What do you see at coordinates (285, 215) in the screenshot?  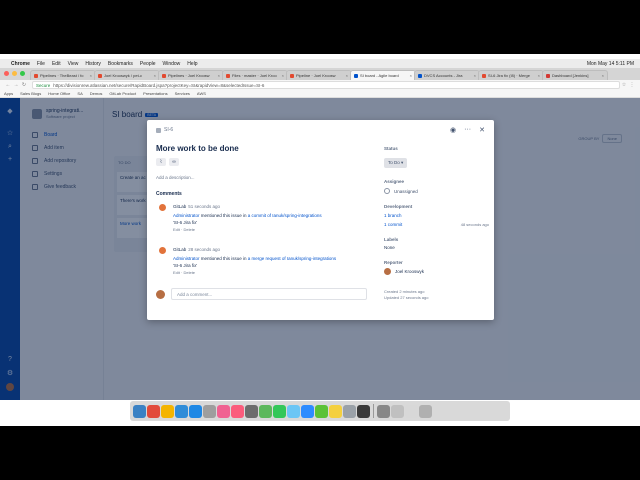 I see `commit-link: a commit of Ianuk/spring-integrations` at bounding box center [285, 215].